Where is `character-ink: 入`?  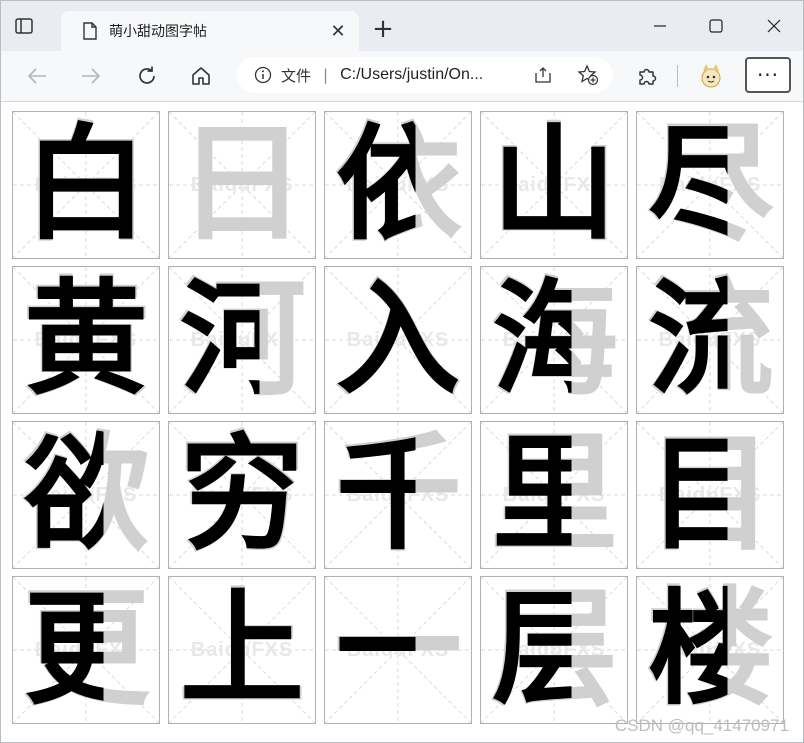
character-ink: 入 is located at coordinates (397, 339).